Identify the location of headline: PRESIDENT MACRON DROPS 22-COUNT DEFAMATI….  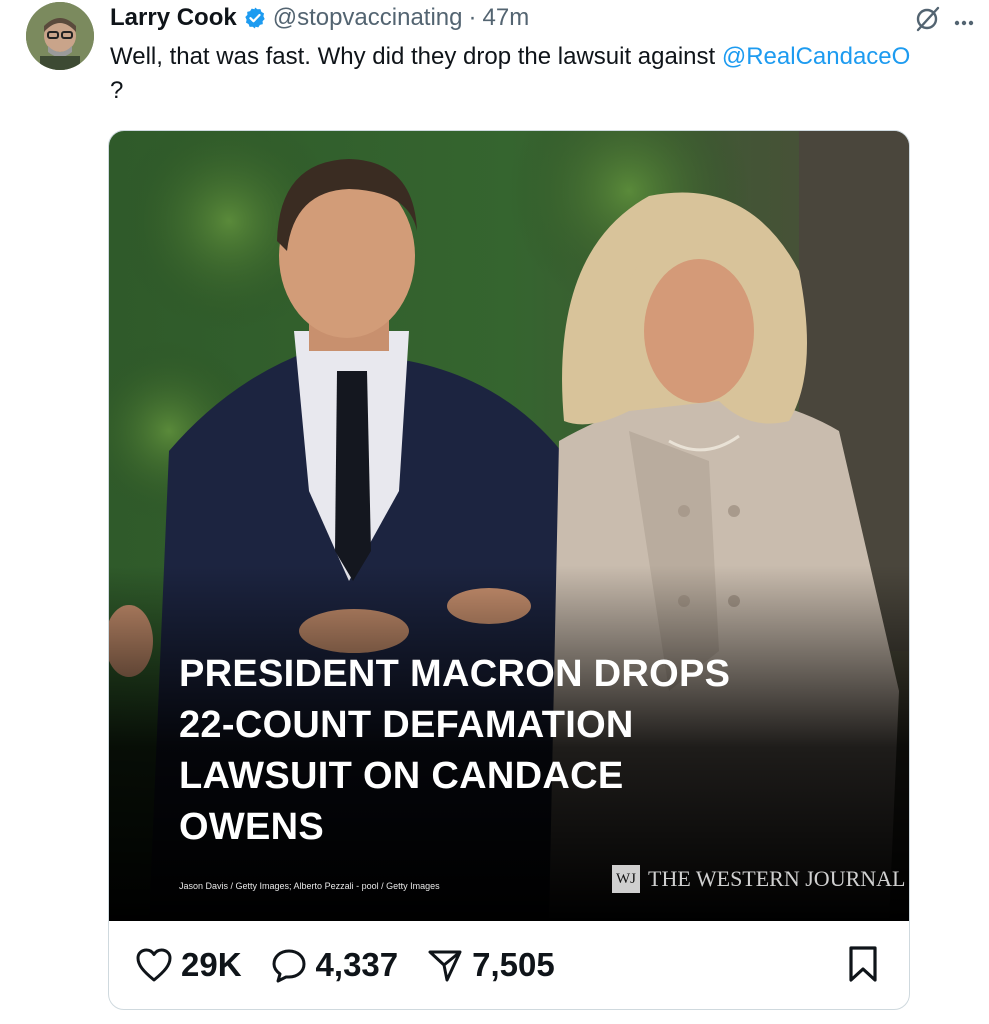
(529, 751).